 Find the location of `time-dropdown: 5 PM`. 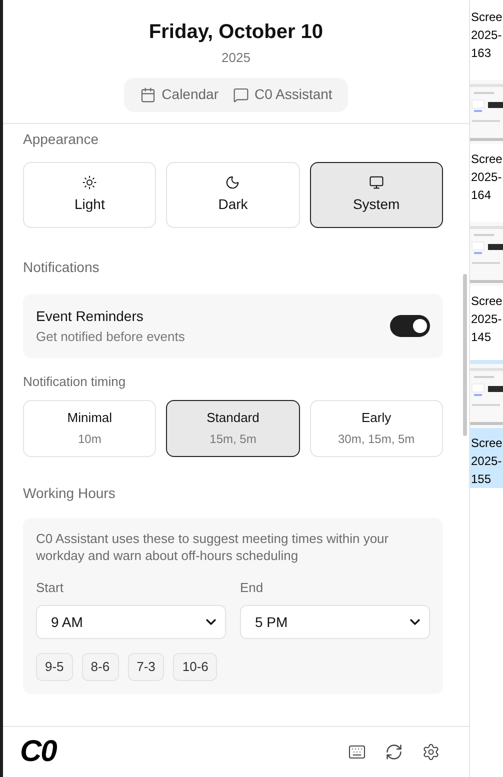

time-dropdown: 5 PM is located at coordinates (335, 622).